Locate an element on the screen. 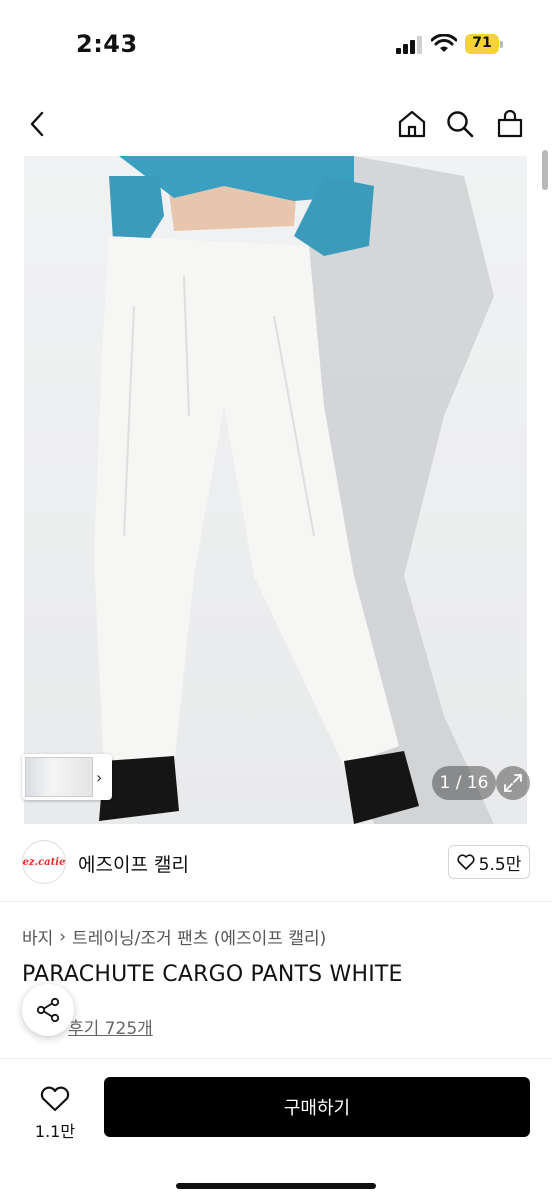 This screenshot has width=552, height=1200. share-button is located at coordinates (48, 1010).